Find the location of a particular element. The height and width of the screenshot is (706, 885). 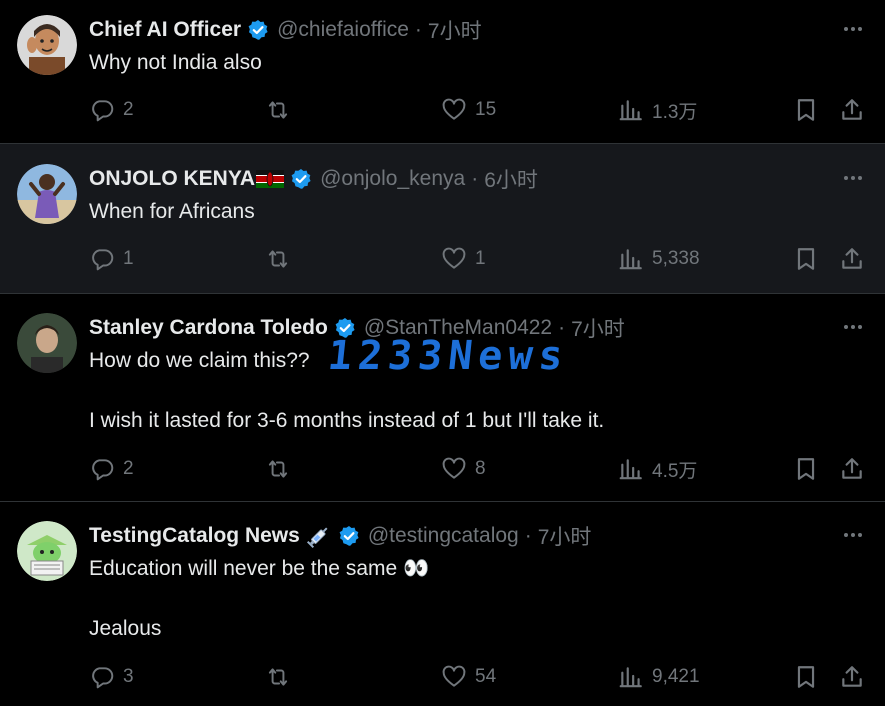

views-button: 9,421 is located at coordinates (659, 677).